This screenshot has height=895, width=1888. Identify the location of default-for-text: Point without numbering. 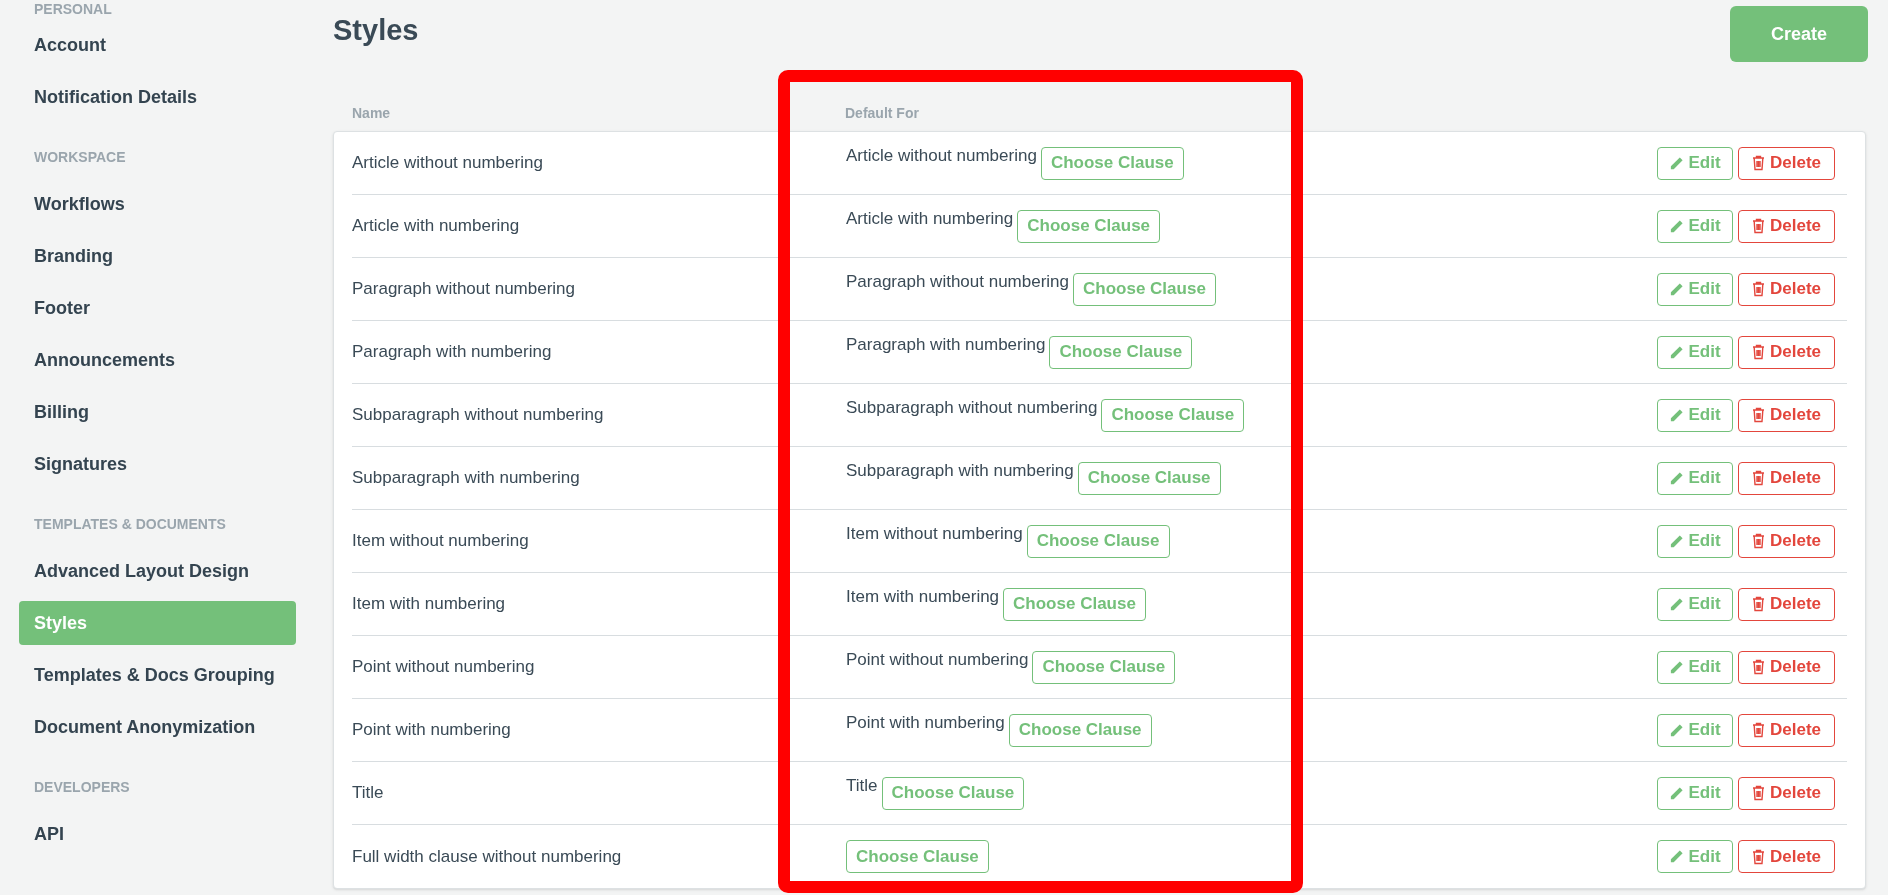
(937, 659).